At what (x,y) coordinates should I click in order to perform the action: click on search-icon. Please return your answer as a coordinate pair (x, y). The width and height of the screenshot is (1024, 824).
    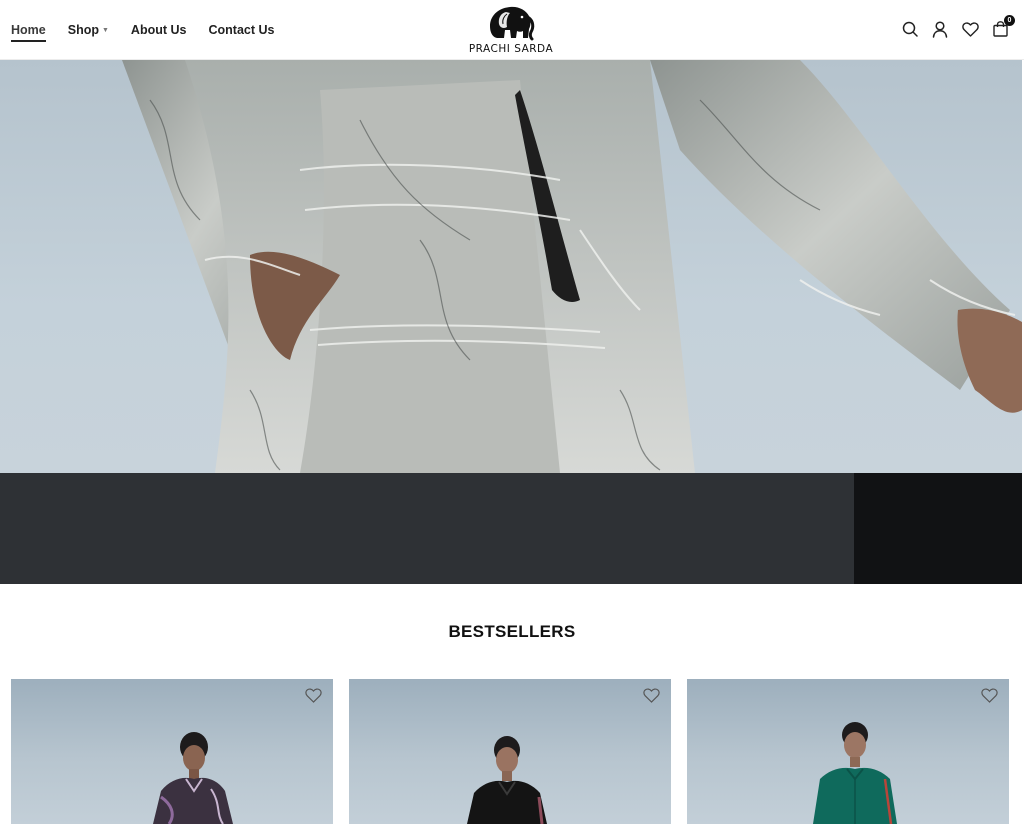
    Looking at the image, I should click on (910, 29).